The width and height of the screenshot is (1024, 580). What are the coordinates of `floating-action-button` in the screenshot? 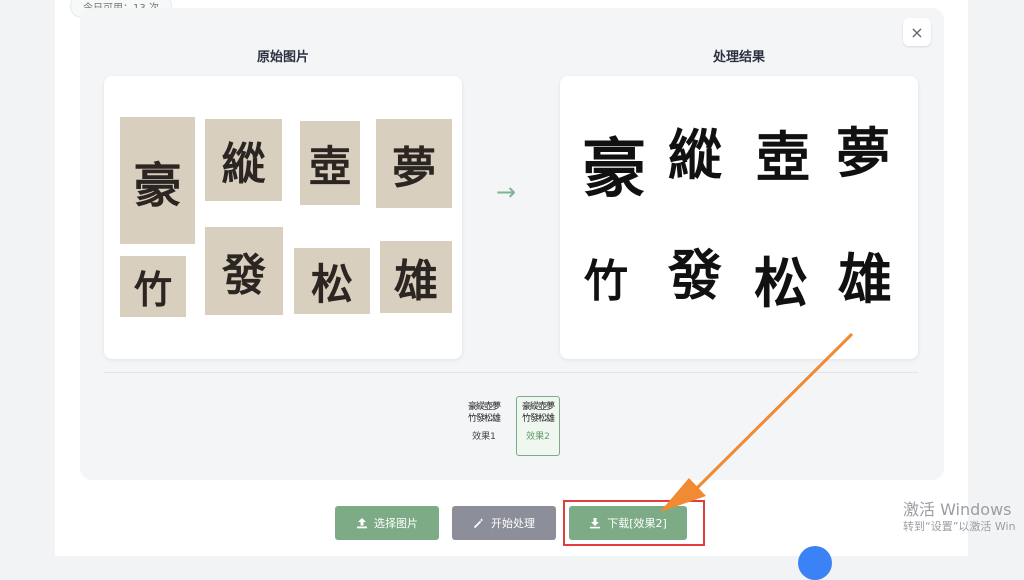 It's located at (815, 563).